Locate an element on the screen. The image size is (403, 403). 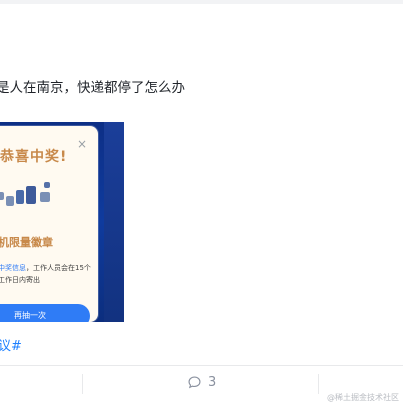
post-text: 是人在南京，快递都停了怎么办 is located at coordinates (92, 88).